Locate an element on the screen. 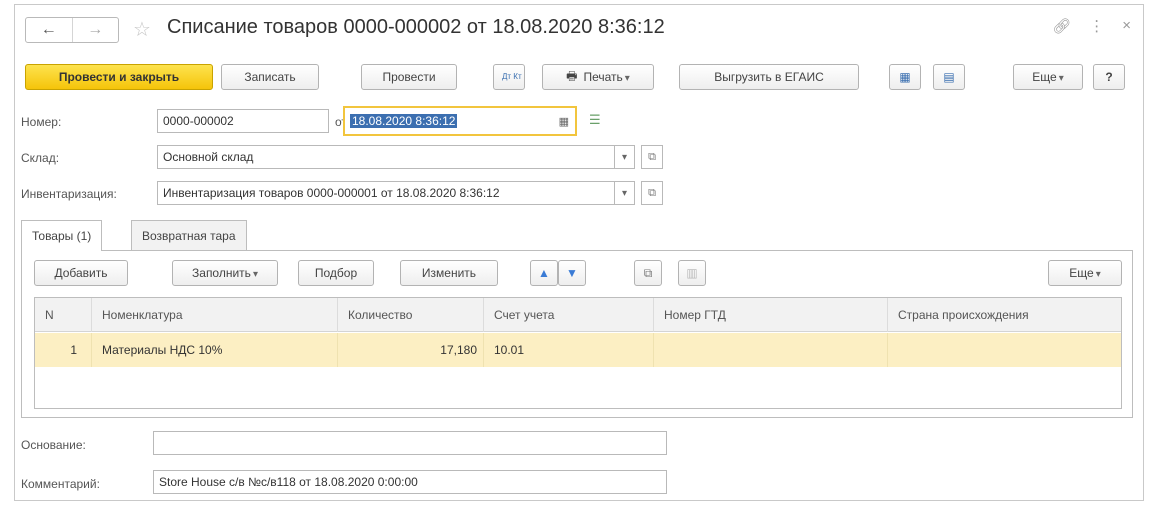  column-header-n: N is located at coordinates (63, 315).